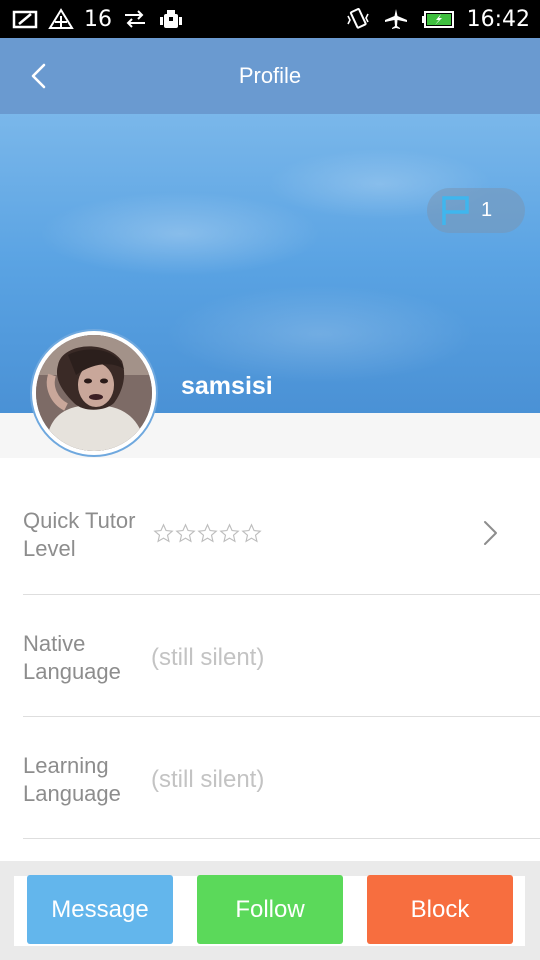 This screenshot has width=540, height=960. What do you see at coordinates (98, 19) in the screenshot?
I see `notification-count: 16` at bounding box center [98, 19].